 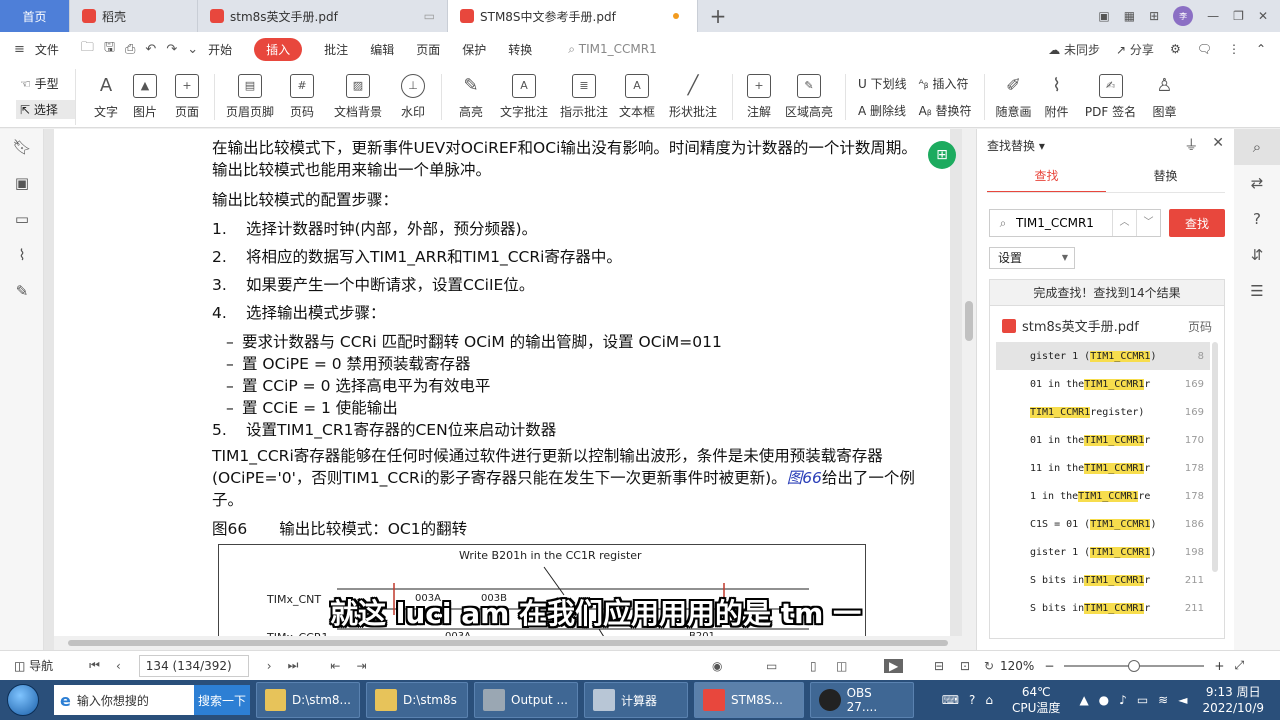 I want to click on insert-char-tool: ᴬᵦ 插入符, so click(x=945, y=83).